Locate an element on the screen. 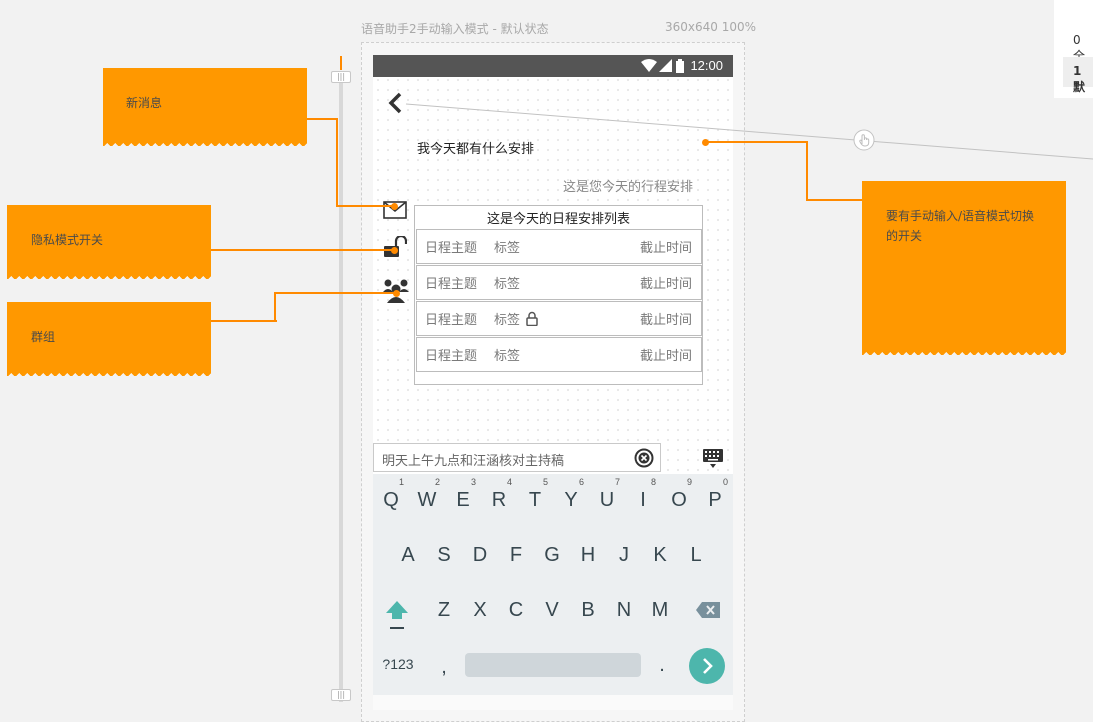  key-number-hint: 9 is located at coordinates (689, 482).